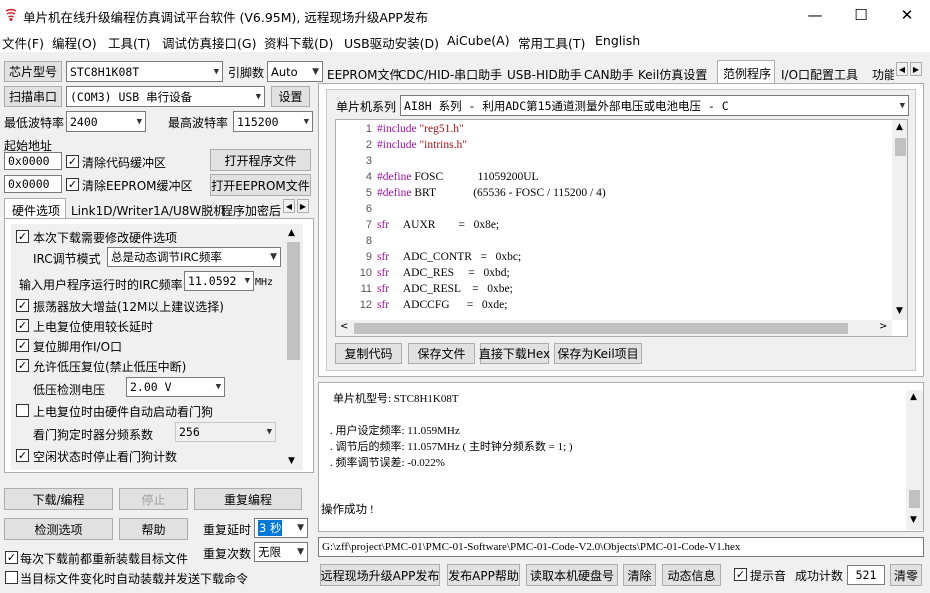  Describe the element at coordinates (219, 281) in the screenshot. I see `irc-frequency-select: 11.0592 ▼` at that location.